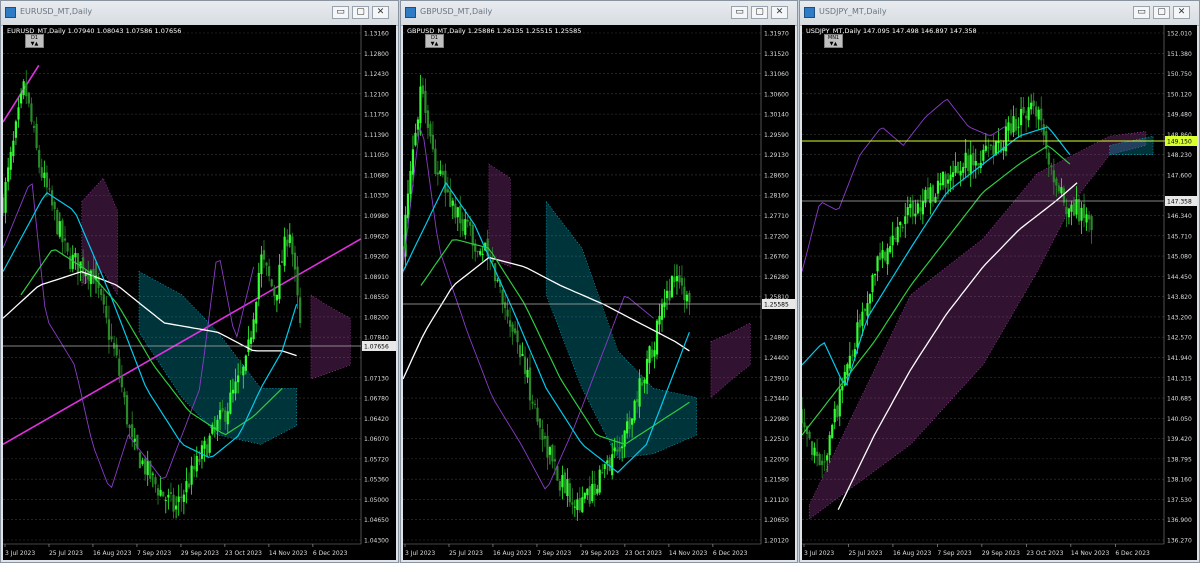 The width and height of the screenshot is (1200, 563). Describe the element at coordinates (376, 155) in the screenshot. I see `price-axis-label: 1.11050` at that location.